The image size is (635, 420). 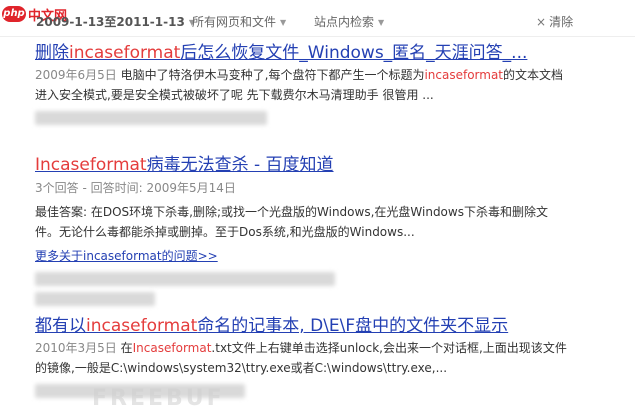 What do you see at coordinates (76, 75) in the screenshot?
I see `result-date: 2009年6月5日` at bounding box center [76, 75].